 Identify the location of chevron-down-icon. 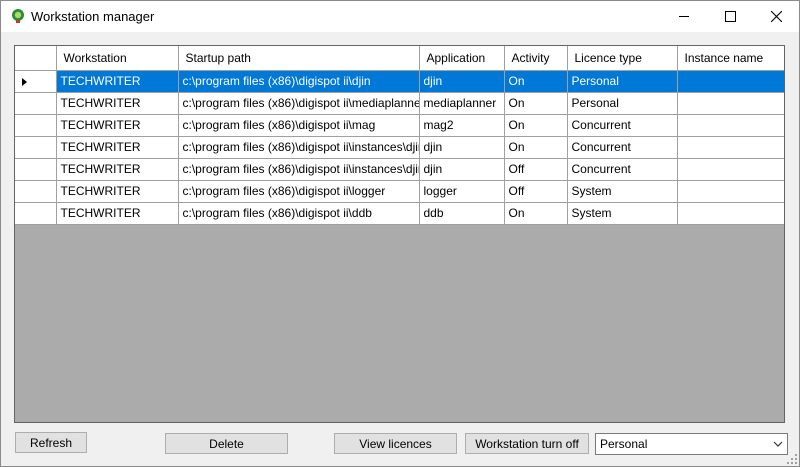
(778, 444).